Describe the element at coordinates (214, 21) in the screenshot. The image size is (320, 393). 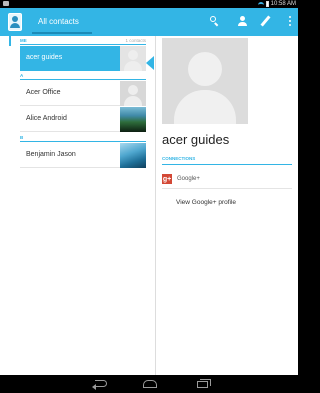
I see `search-icon` at that location.